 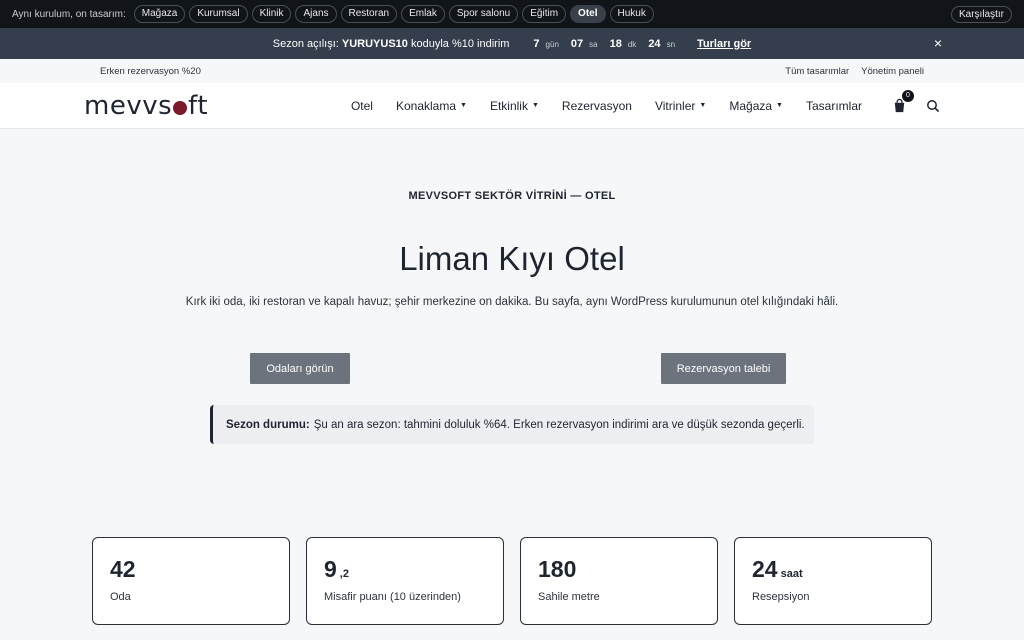 I want to click on early-booking-text: Erken rezervasyon %20, so click(x=150, y=71).